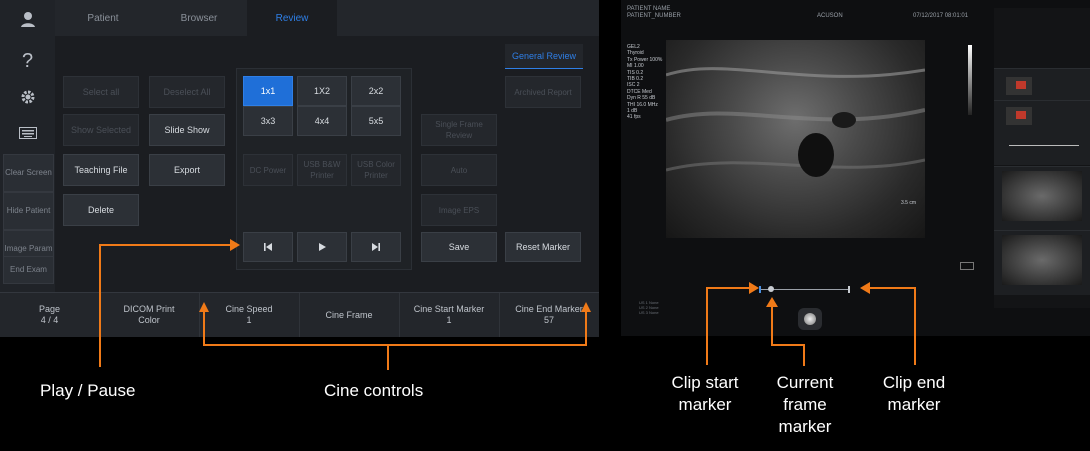  What do you see at coordinates (549, 309) in the screenshot?
I see `knob-label: Cine End Marker` at bounding box center [549, 309].